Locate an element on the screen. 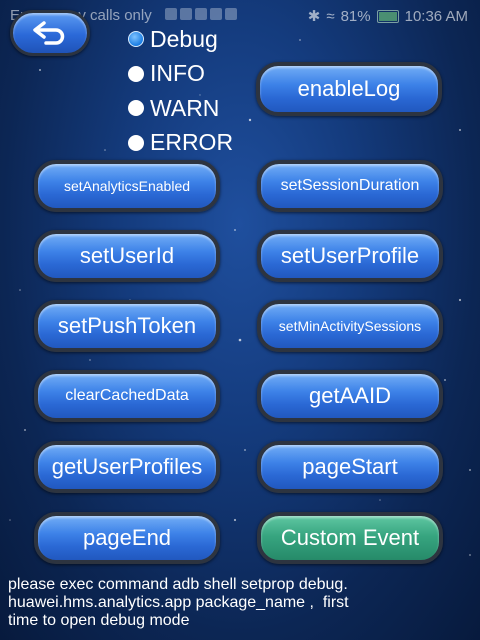  back-arrow-icon is located at coordinates (49, 33).